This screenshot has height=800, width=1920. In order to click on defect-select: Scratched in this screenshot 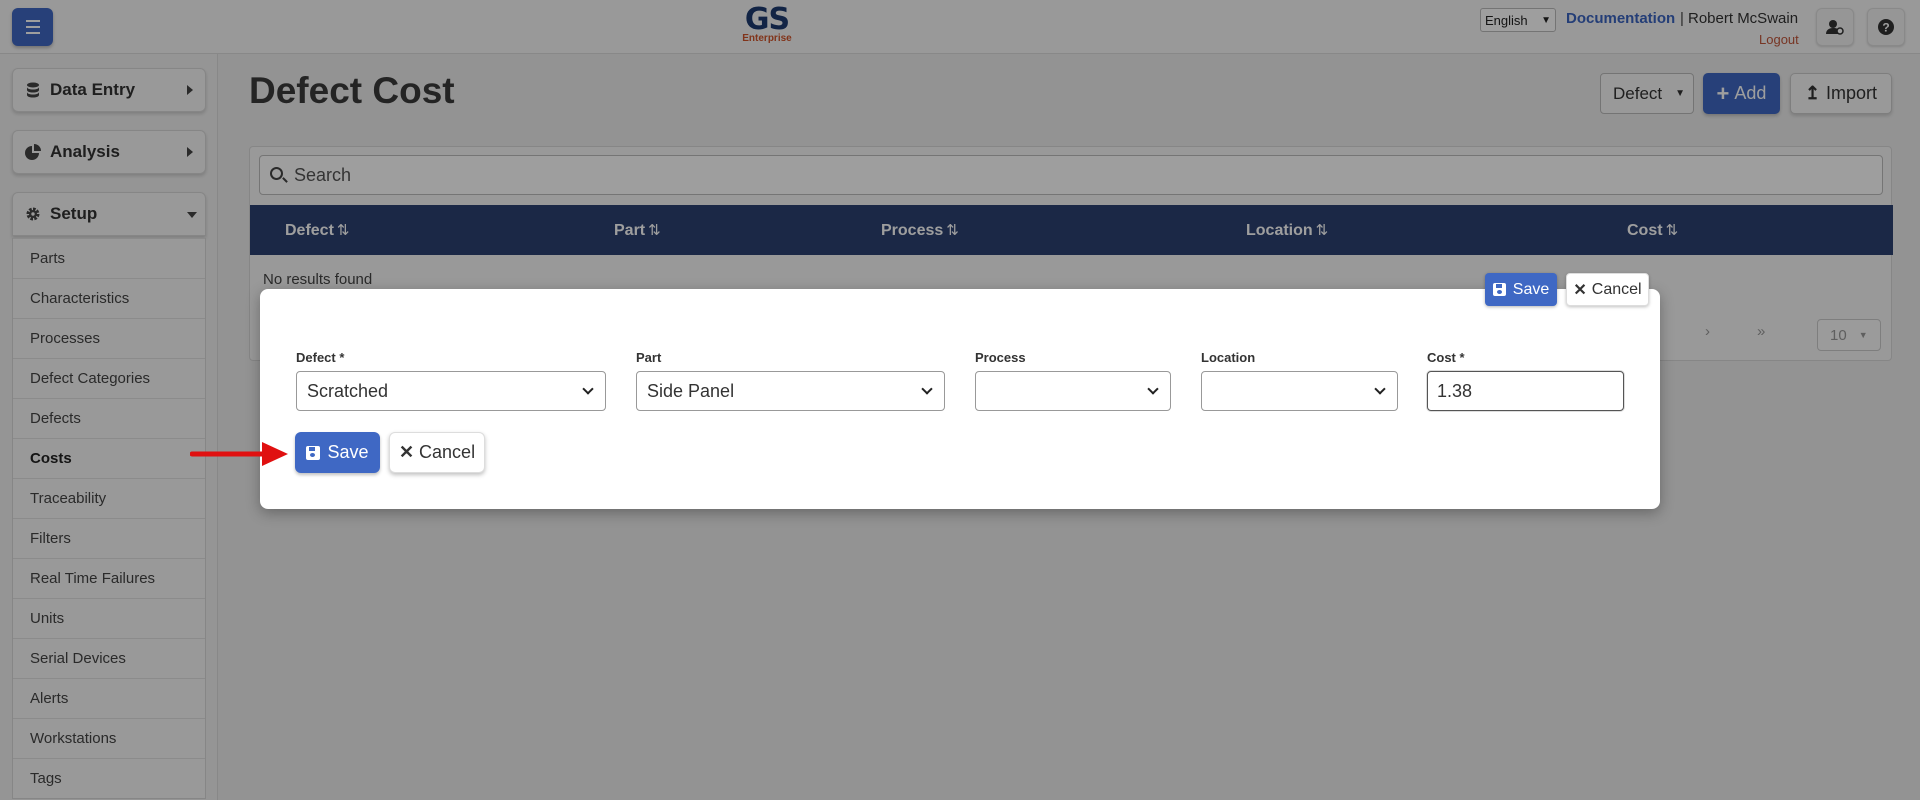, I will do `click(451, 391)`.